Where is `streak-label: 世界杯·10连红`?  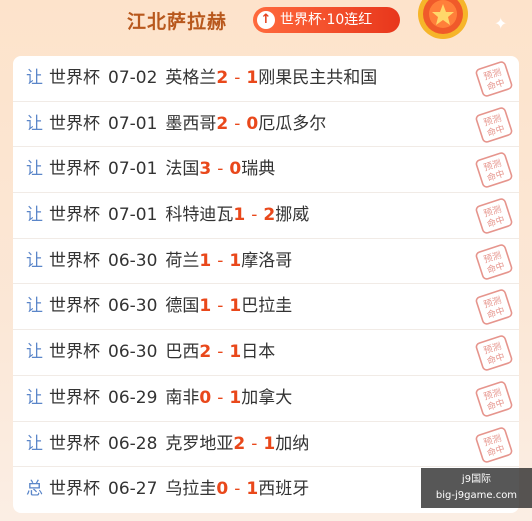 streak-label: 世界杯·10连红 is located at coordinates (326, 20).